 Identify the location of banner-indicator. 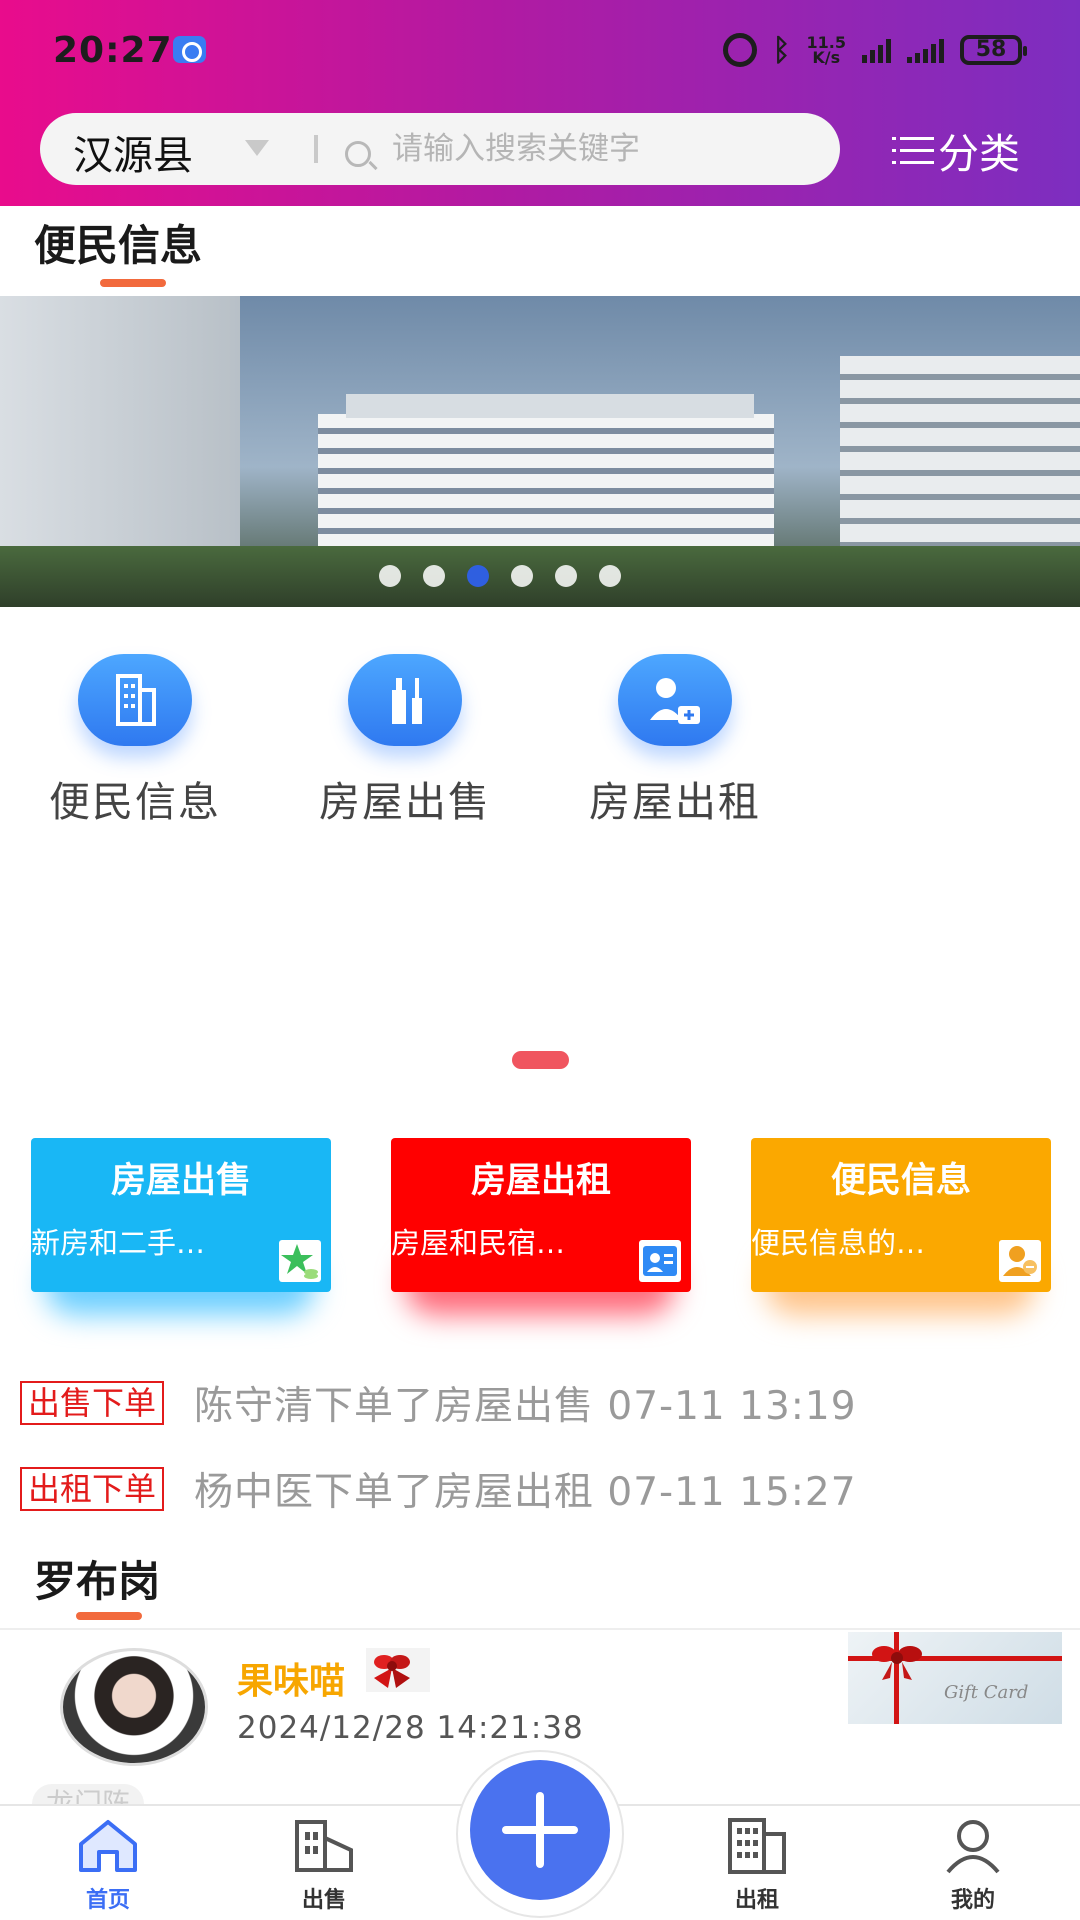
(540, 576).